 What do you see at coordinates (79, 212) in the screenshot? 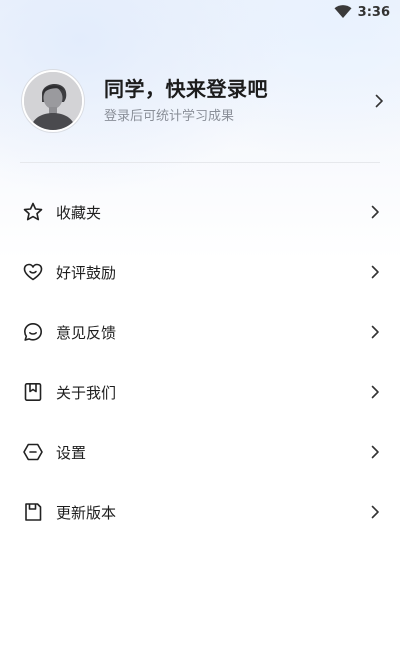
I see `menu-item-label: 收藏夹` at bounding box center [79, 212].